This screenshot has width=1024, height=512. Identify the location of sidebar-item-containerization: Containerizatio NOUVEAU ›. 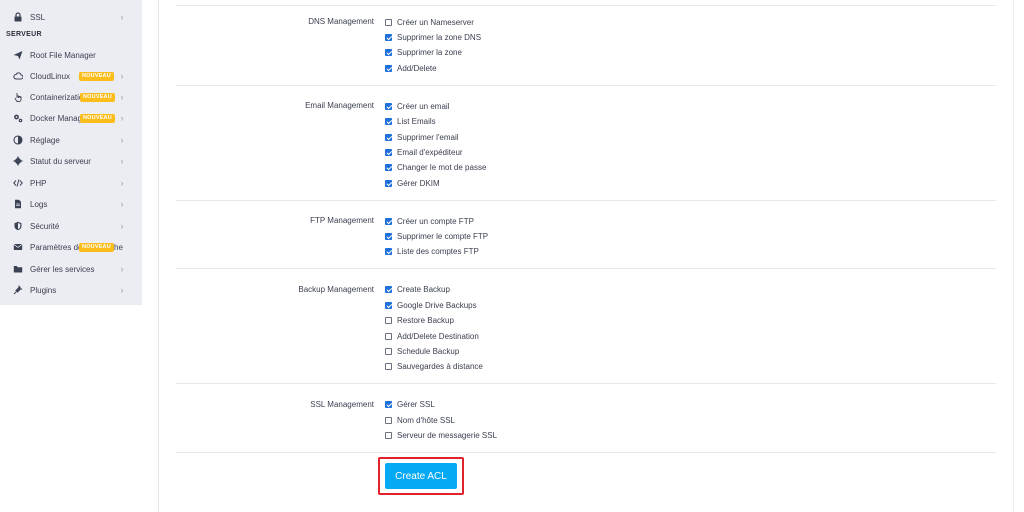
(71, 97).